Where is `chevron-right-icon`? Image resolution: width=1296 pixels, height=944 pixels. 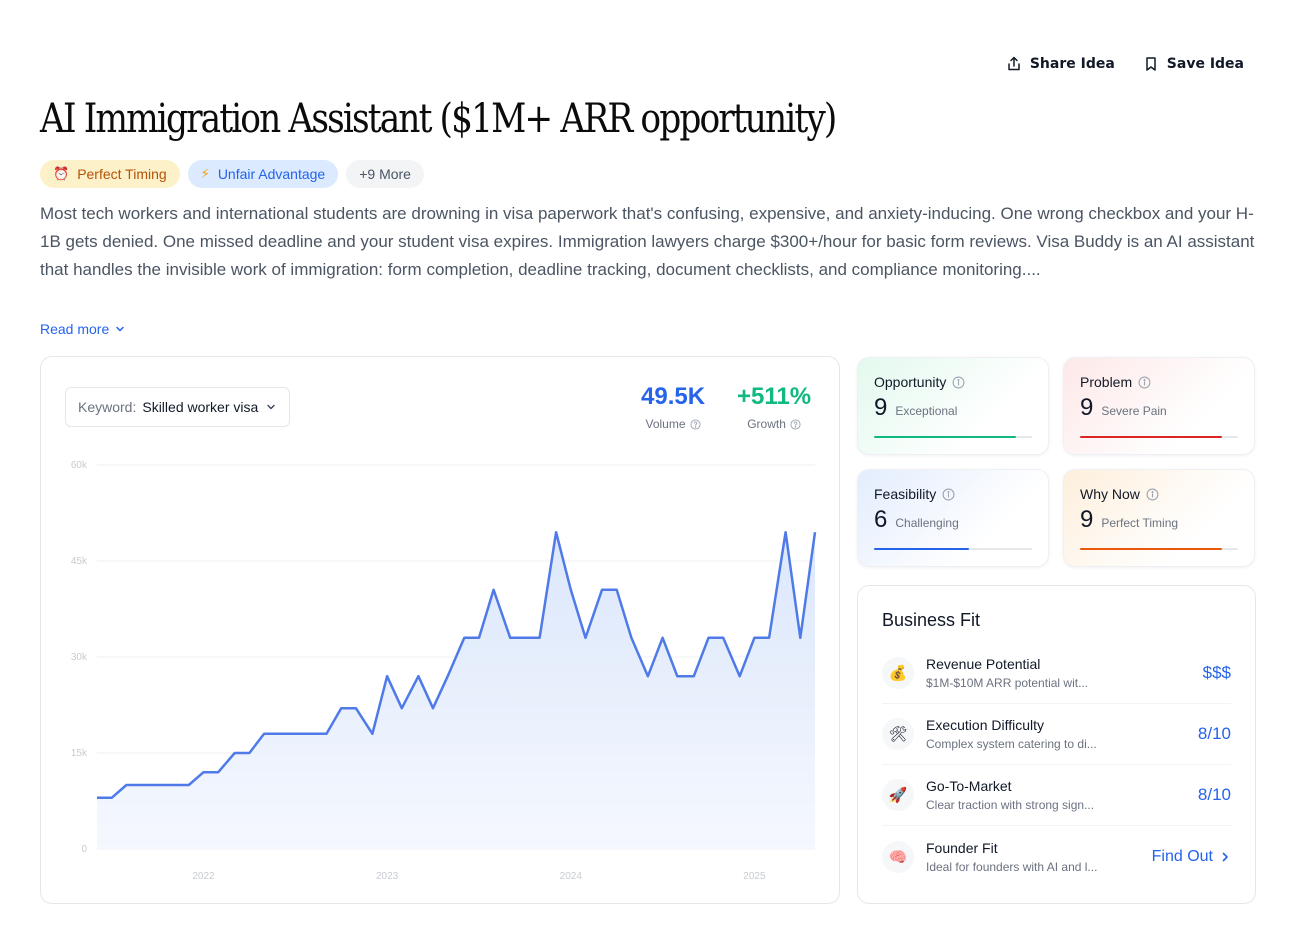 chevron-right-icon is located at coordinates (1225, 856).